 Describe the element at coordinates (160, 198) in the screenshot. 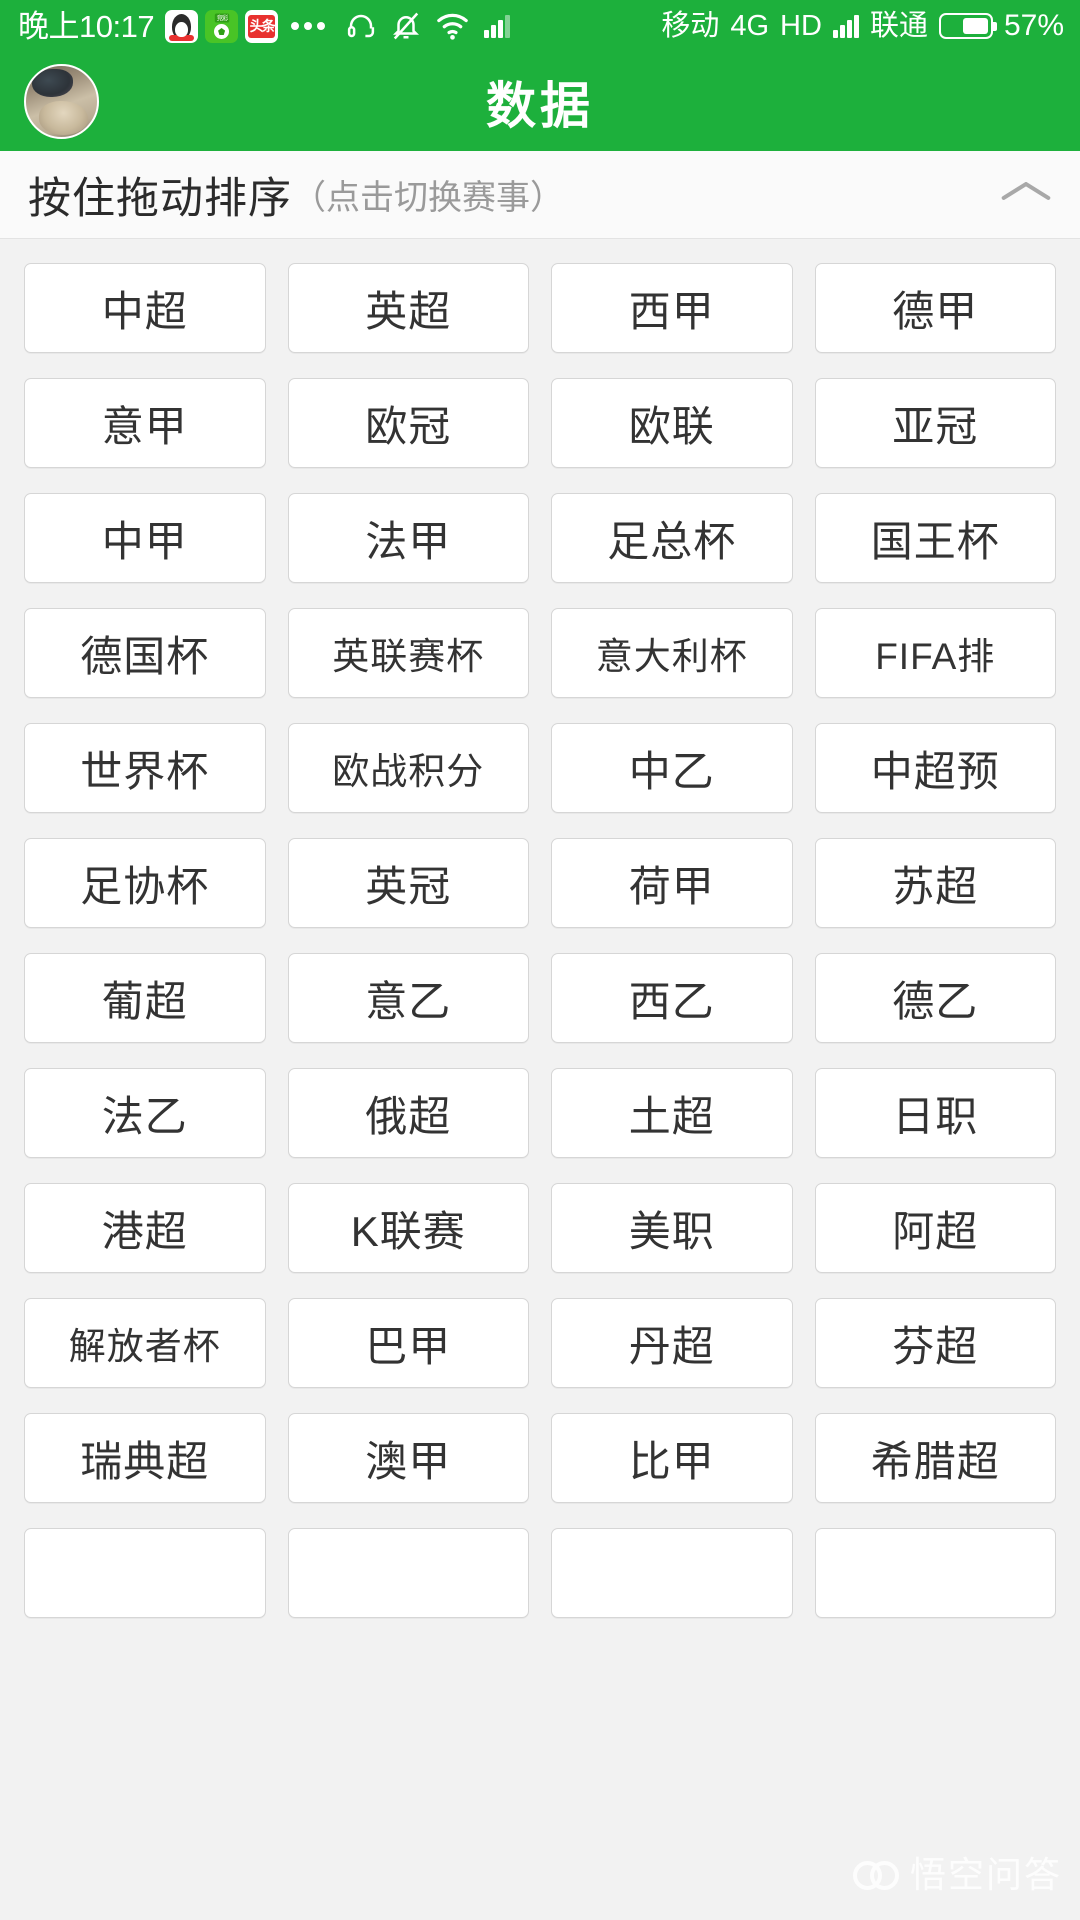

I see `sort-header-main-label: 按住拖动排序` at that location.